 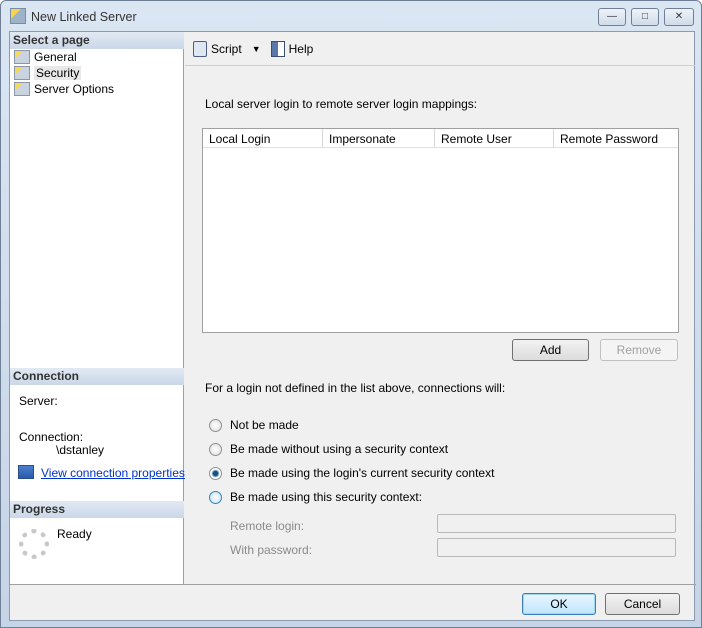 I want to click on sidebar-item-server-options: Server Options, so click(x=64, y=89).